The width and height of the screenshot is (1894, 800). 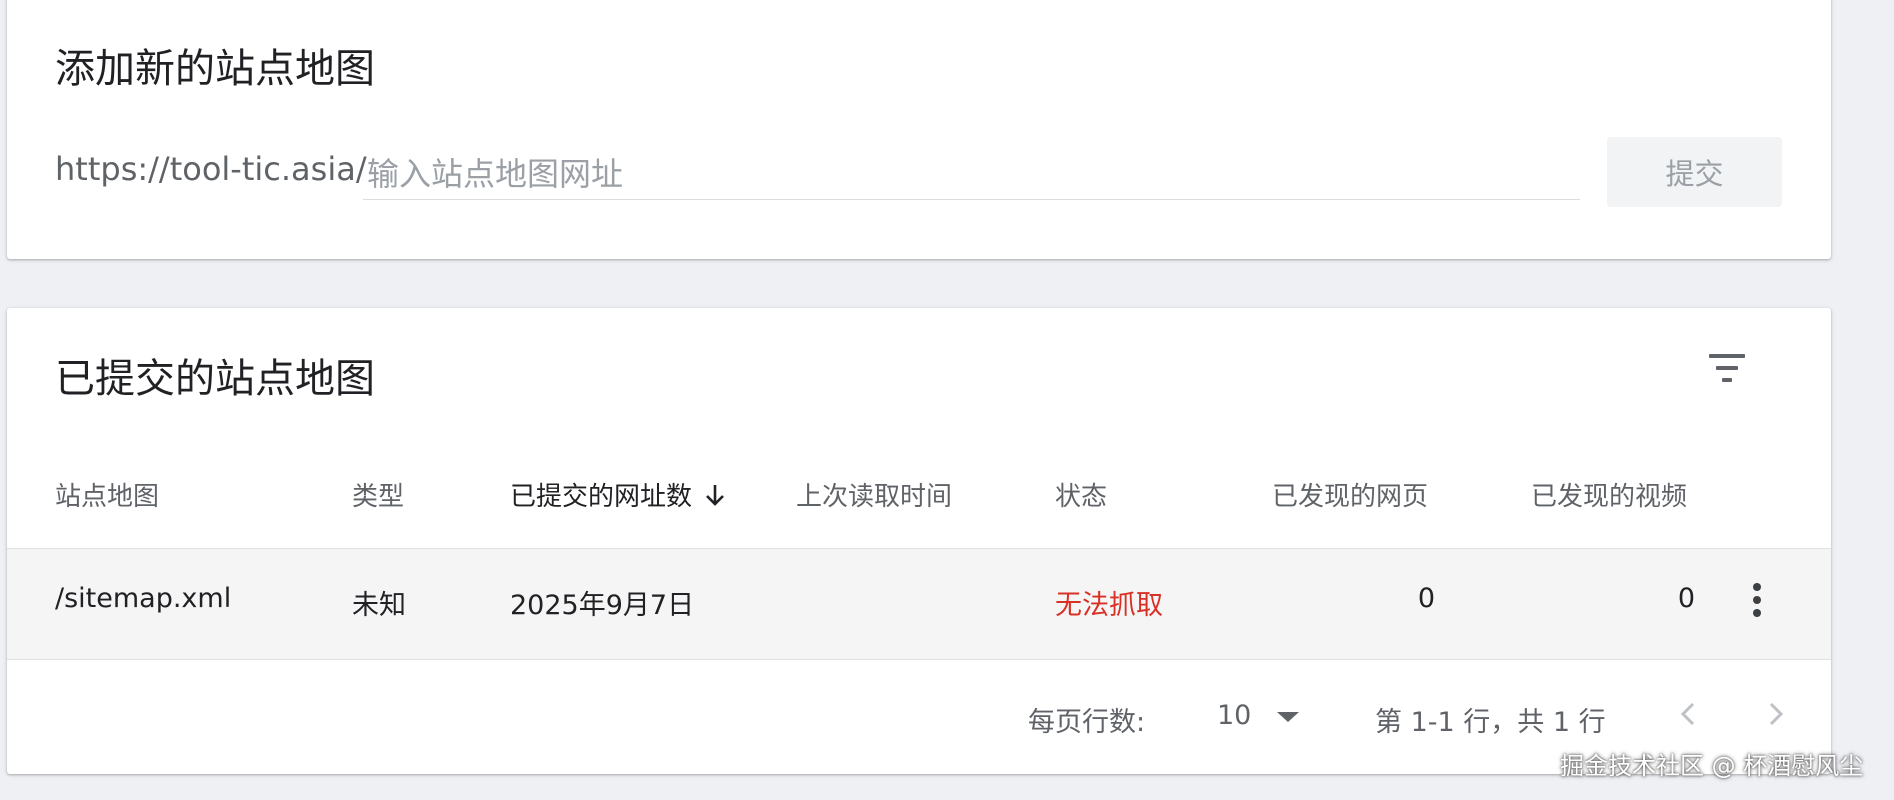 I want to click on filter-icon, so click(x=1727, y=369).